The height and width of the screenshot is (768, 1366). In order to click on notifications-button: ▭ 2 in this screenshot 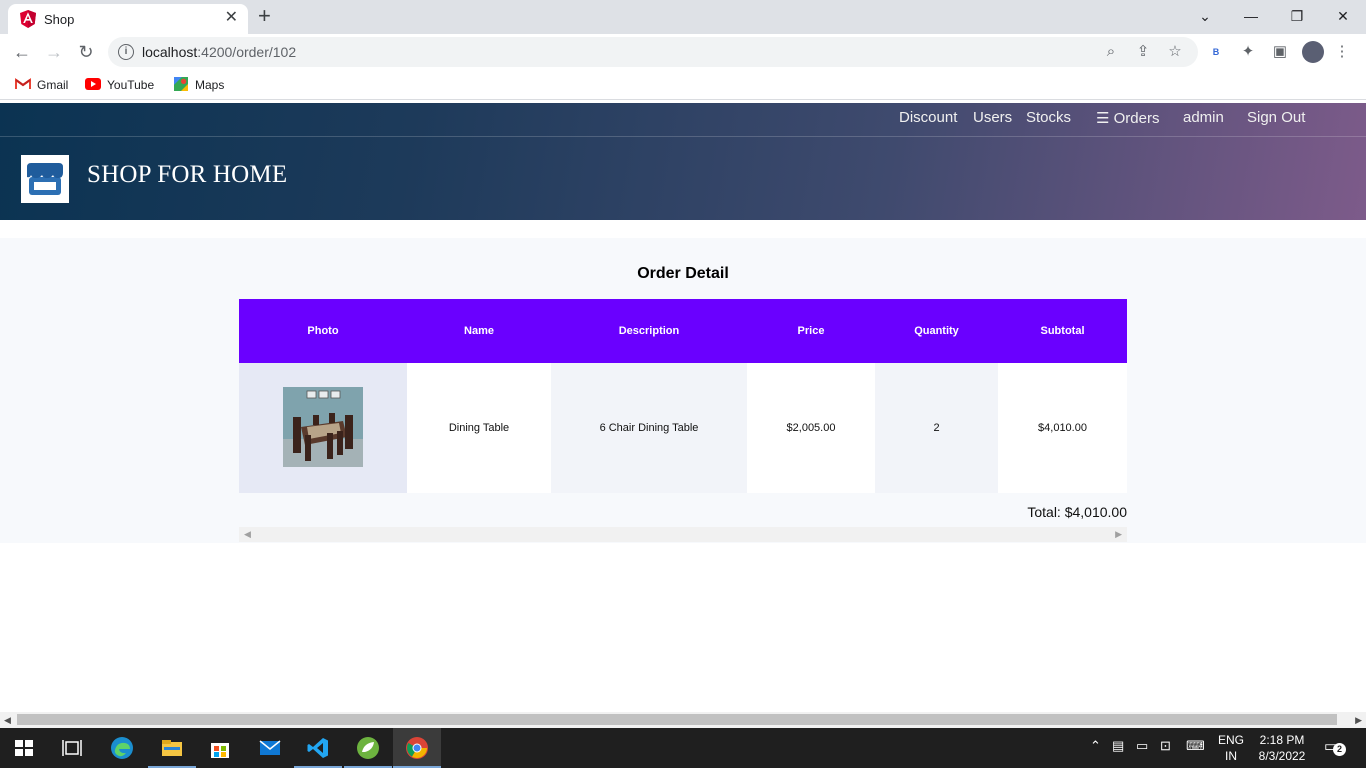, I will do `click(1335, 747)`.